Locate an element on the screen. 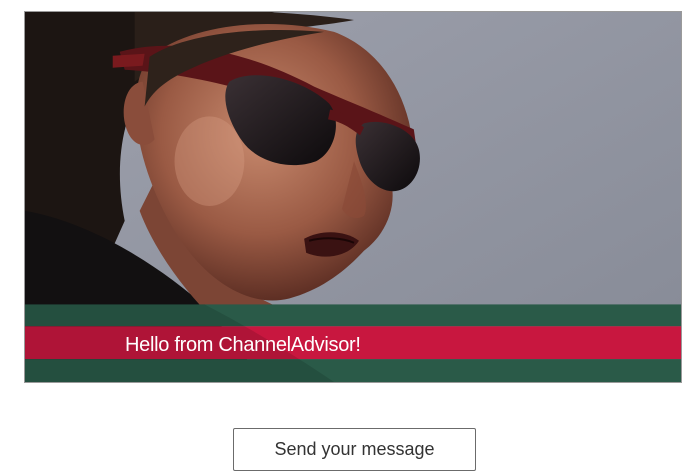  send-message-button: Send your message is located at coordinates (354, 449).